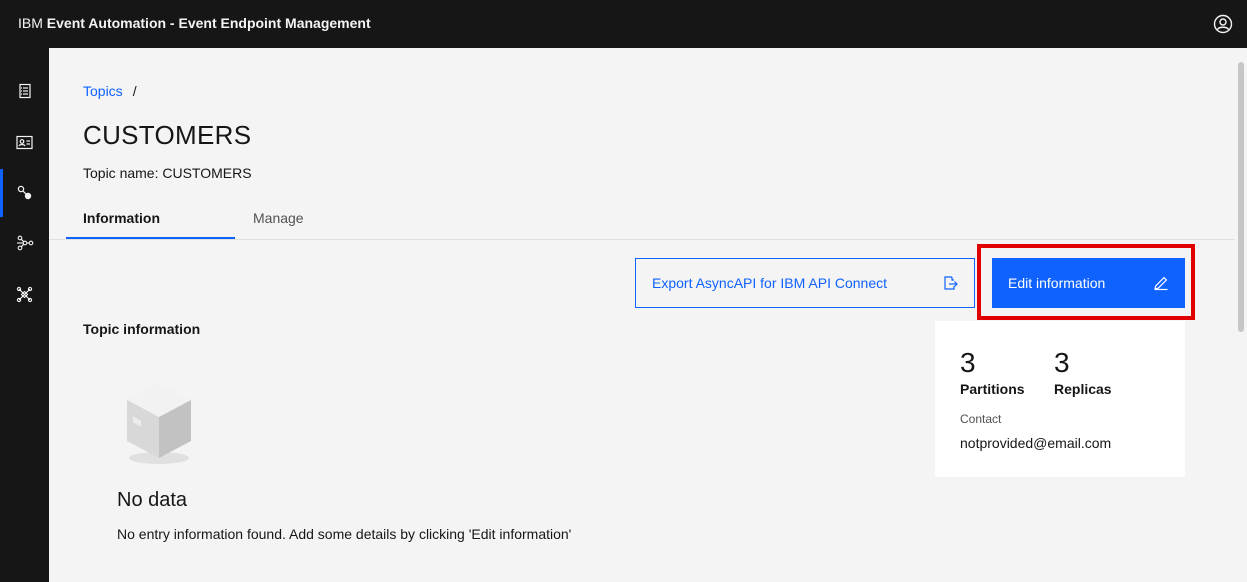 The height and width of the screenshot is (582, 1247). I want to click on nav-item-network, so click(24, 243).